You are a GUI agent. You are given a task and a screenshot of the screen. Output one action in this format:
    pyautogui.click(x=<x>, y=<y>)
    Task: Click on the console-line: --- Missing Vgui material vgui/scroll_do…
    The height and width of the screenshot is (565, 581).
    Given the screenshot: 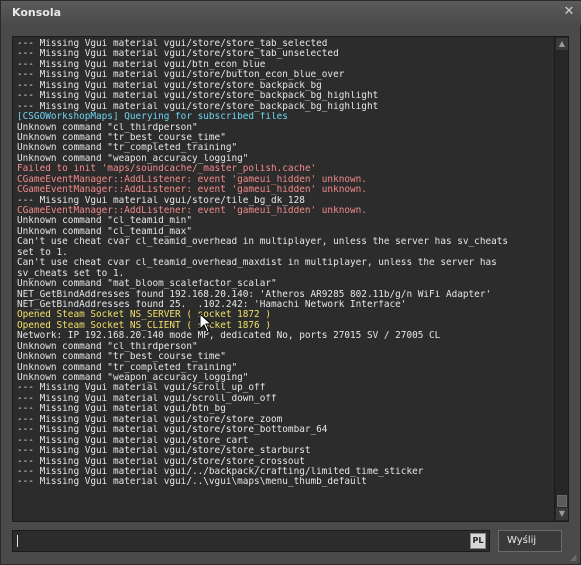 What is the action you would take?
    pyautogui.click(x=147, y=398)
    